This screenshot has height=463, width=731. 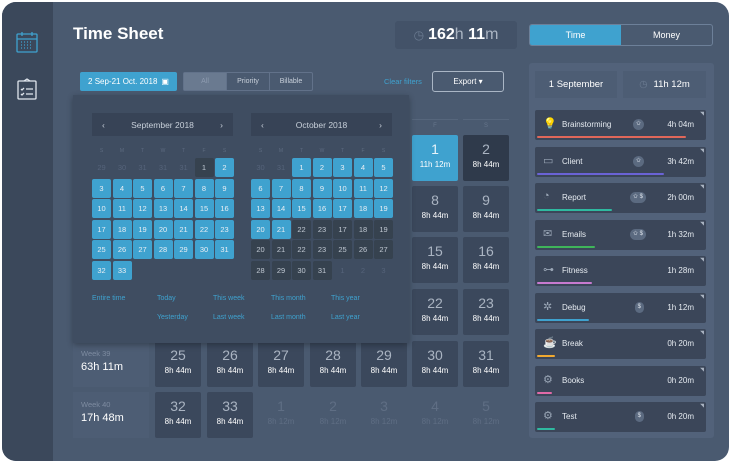 I want to click on day-cell: 5 8h 12m, so click(x=486, y=415).